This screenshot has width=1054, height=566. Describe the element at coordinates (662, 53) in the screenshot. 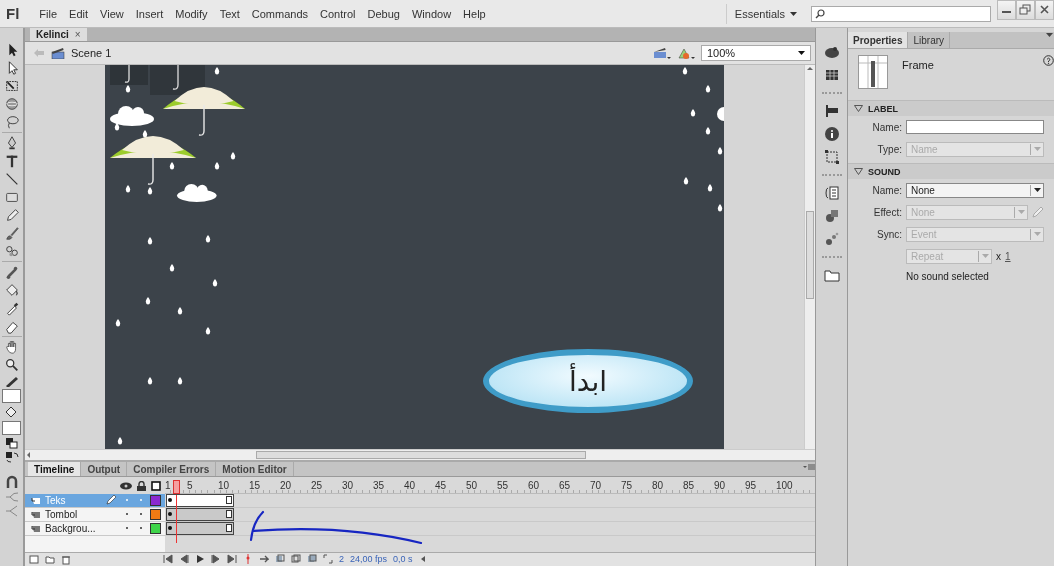

I see `edit-scene-icon` at that location.